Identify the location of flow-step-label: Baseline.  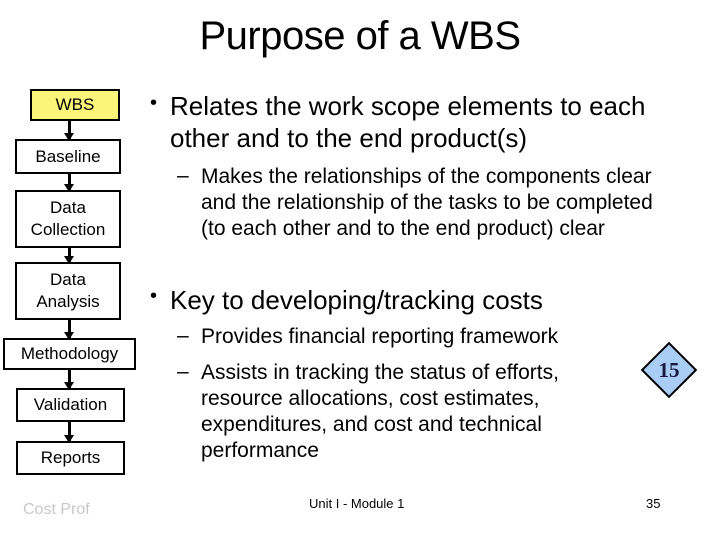
(68, 156).